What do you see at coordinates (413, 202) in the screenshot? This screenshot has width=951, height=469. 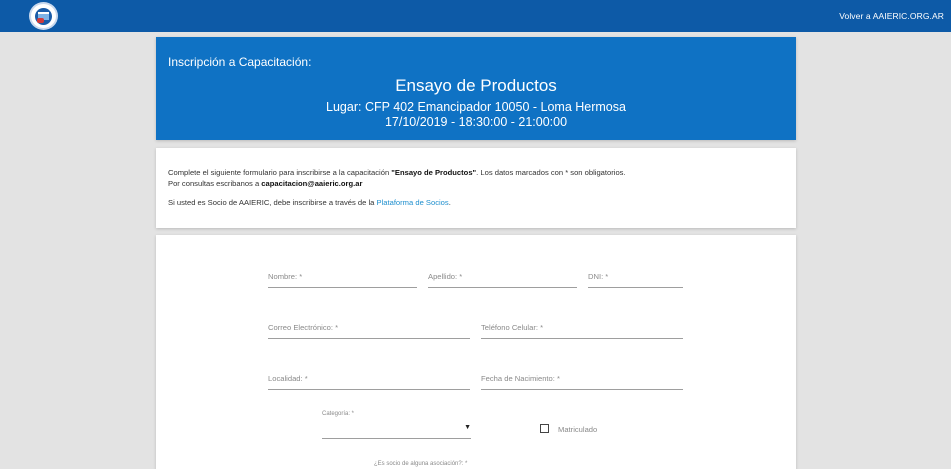 I see `member-platform-link: Plataforma de Socios` at bounding box center [413, 202].